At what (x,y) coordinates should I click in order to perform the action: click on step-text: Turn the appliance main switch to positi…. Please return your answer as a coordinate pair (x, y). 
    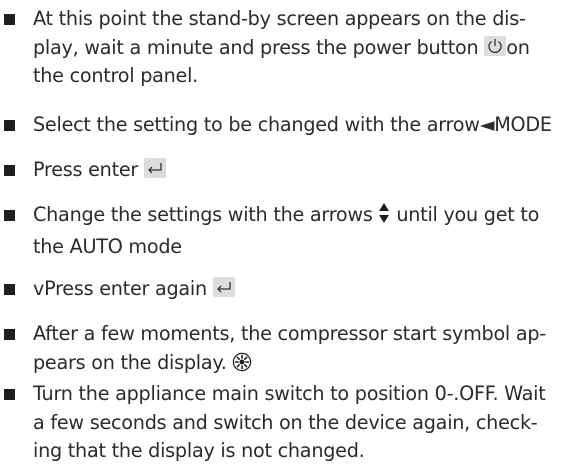
    Looking at the image, I should click on (289, 422).